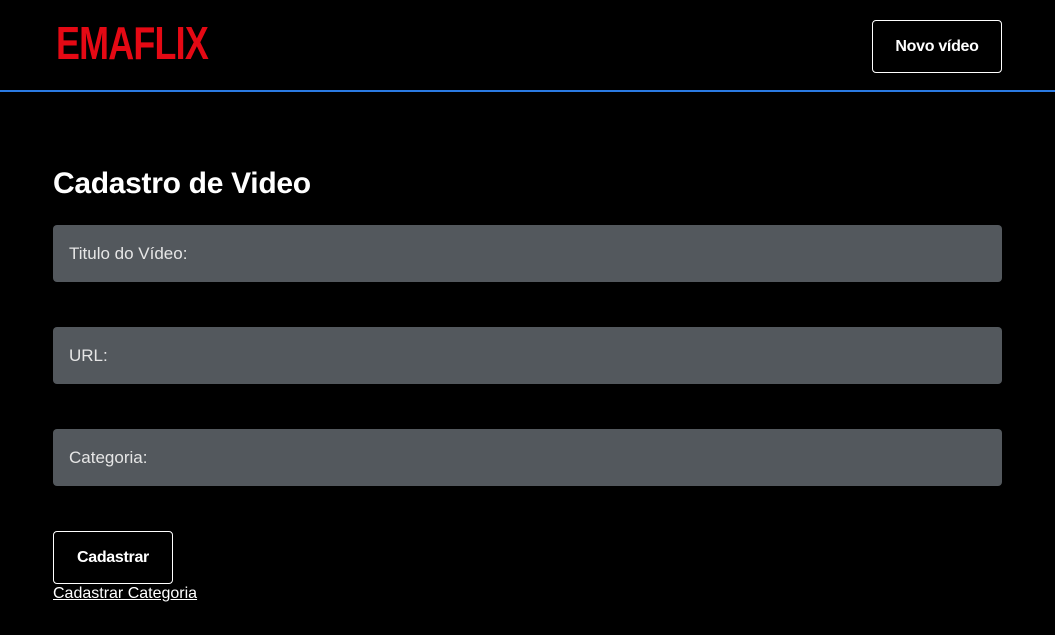 This screenshot has height=635, width=1055. Describe the element at coordinates (937, 46) in the screenshot. I see `new-video-button: Novo vídeo` at that location.